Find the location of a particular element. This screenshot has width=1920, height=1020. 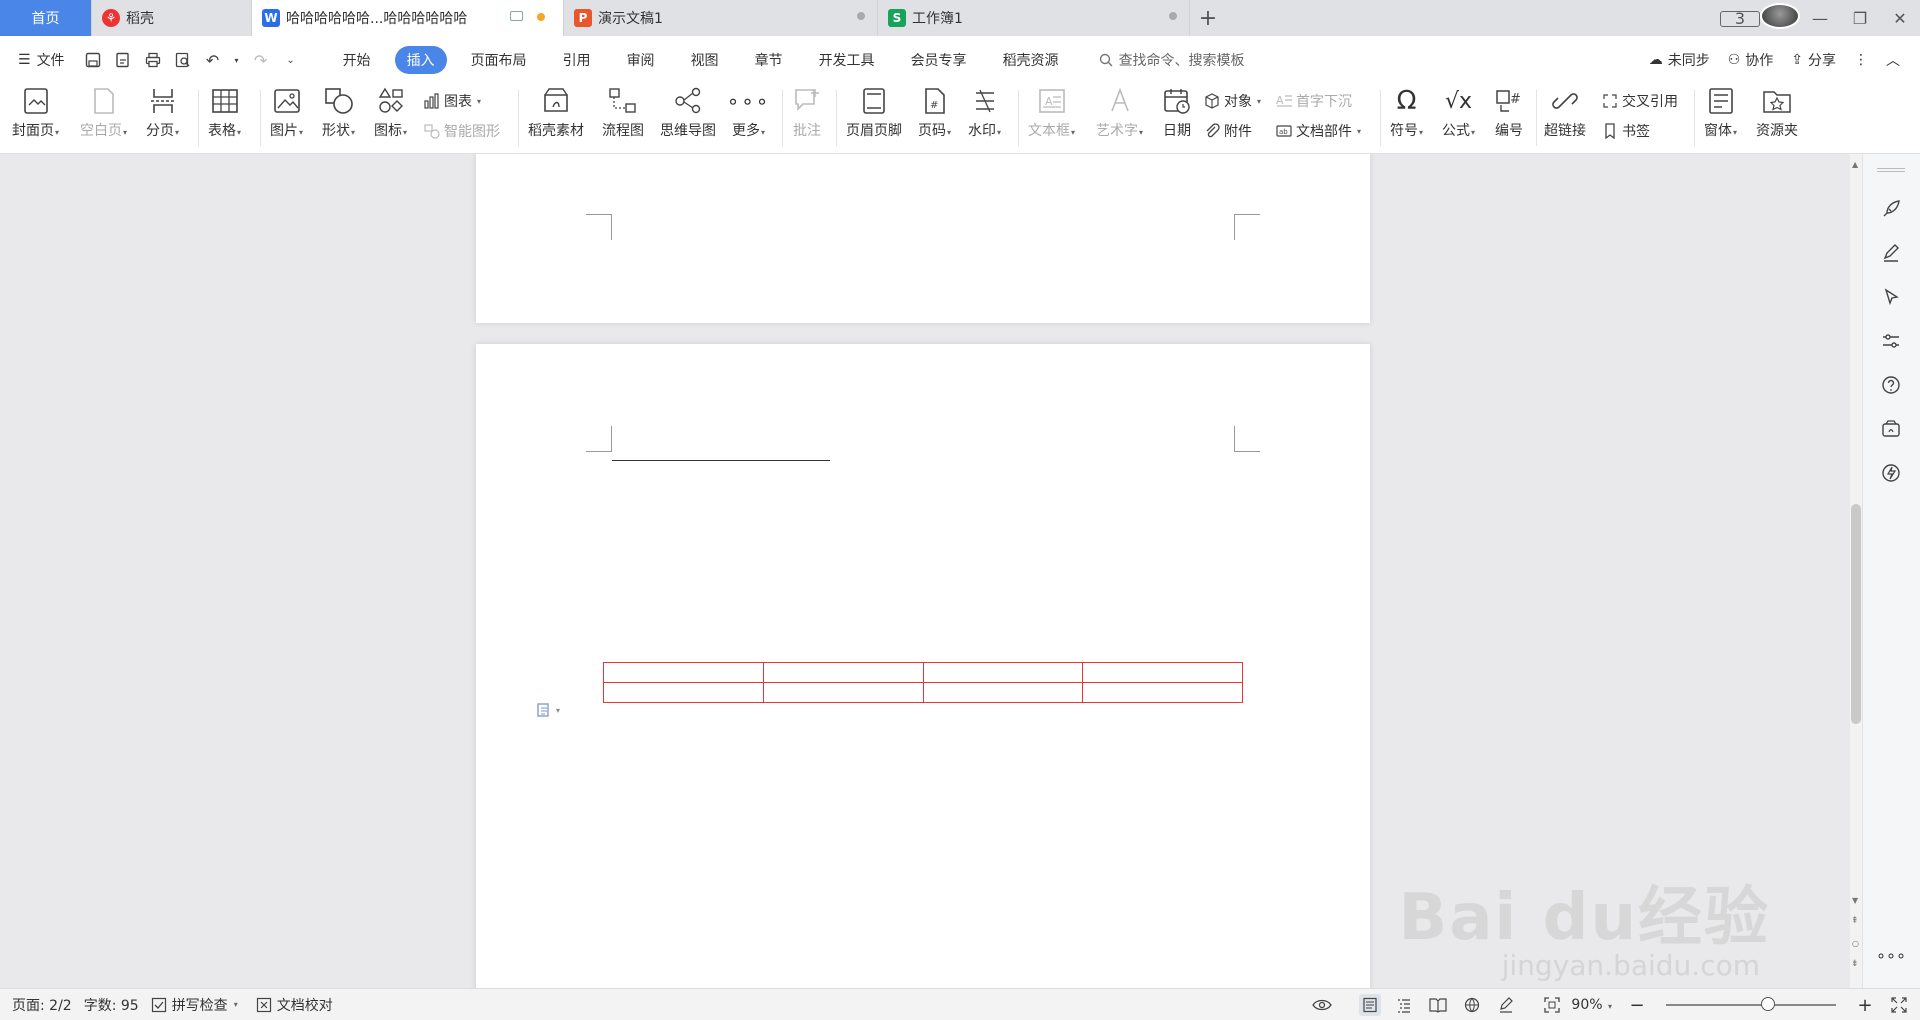

export-pdf-icon is located at coordinates (123, 60).